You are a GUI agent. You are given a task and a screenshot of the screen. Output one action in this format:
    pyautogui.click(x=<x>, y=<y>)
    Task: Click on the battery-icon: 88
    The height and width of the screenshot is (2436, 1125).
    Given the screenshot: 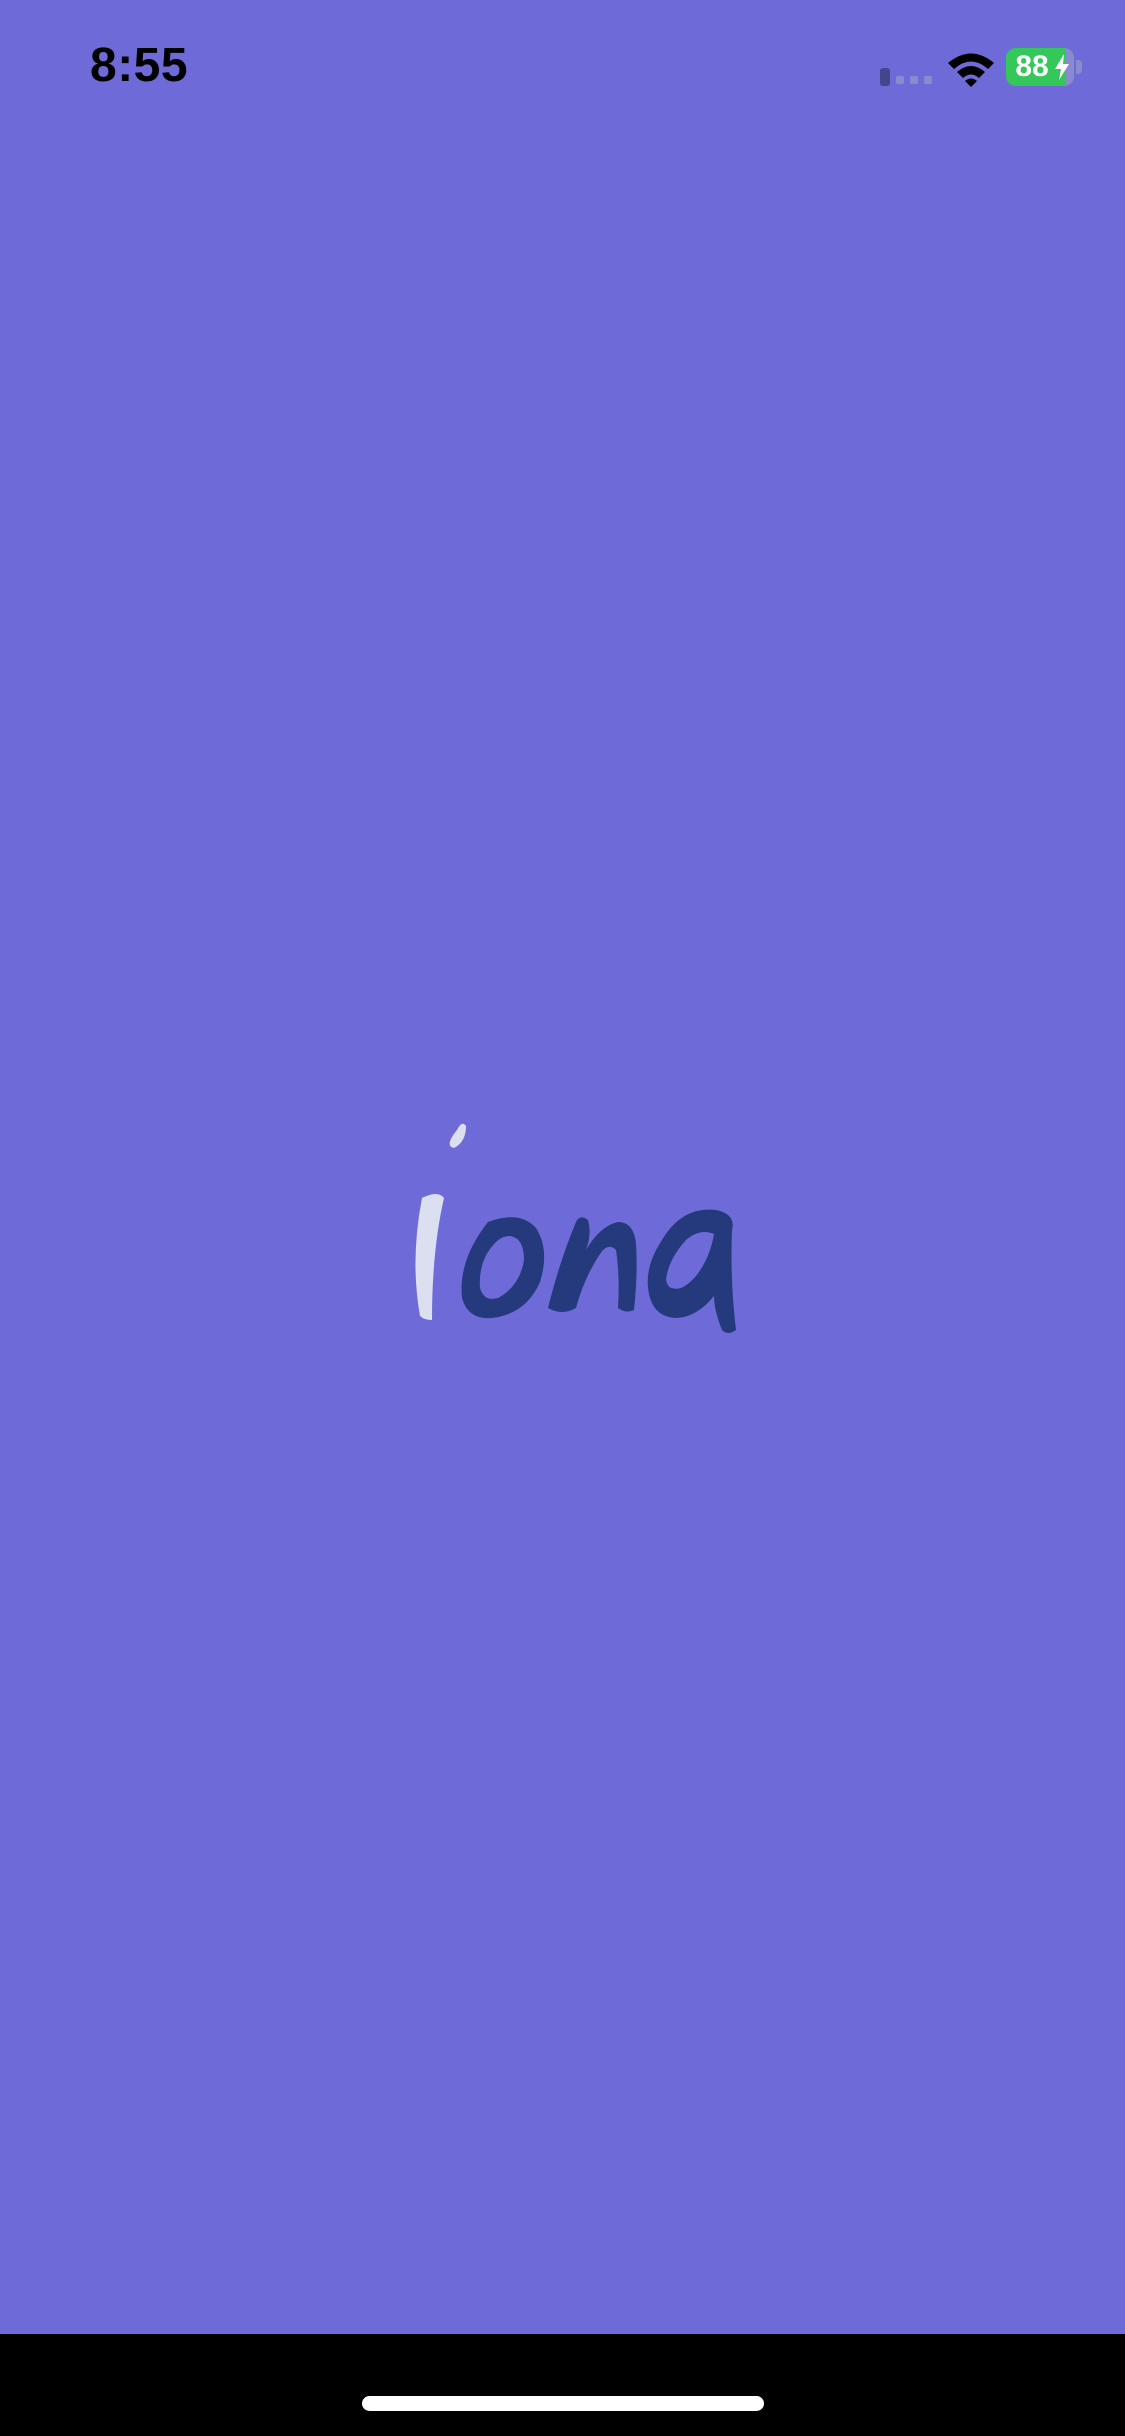 What is the action you would take?
    pyautogui.click(x=1044, y=68)
    